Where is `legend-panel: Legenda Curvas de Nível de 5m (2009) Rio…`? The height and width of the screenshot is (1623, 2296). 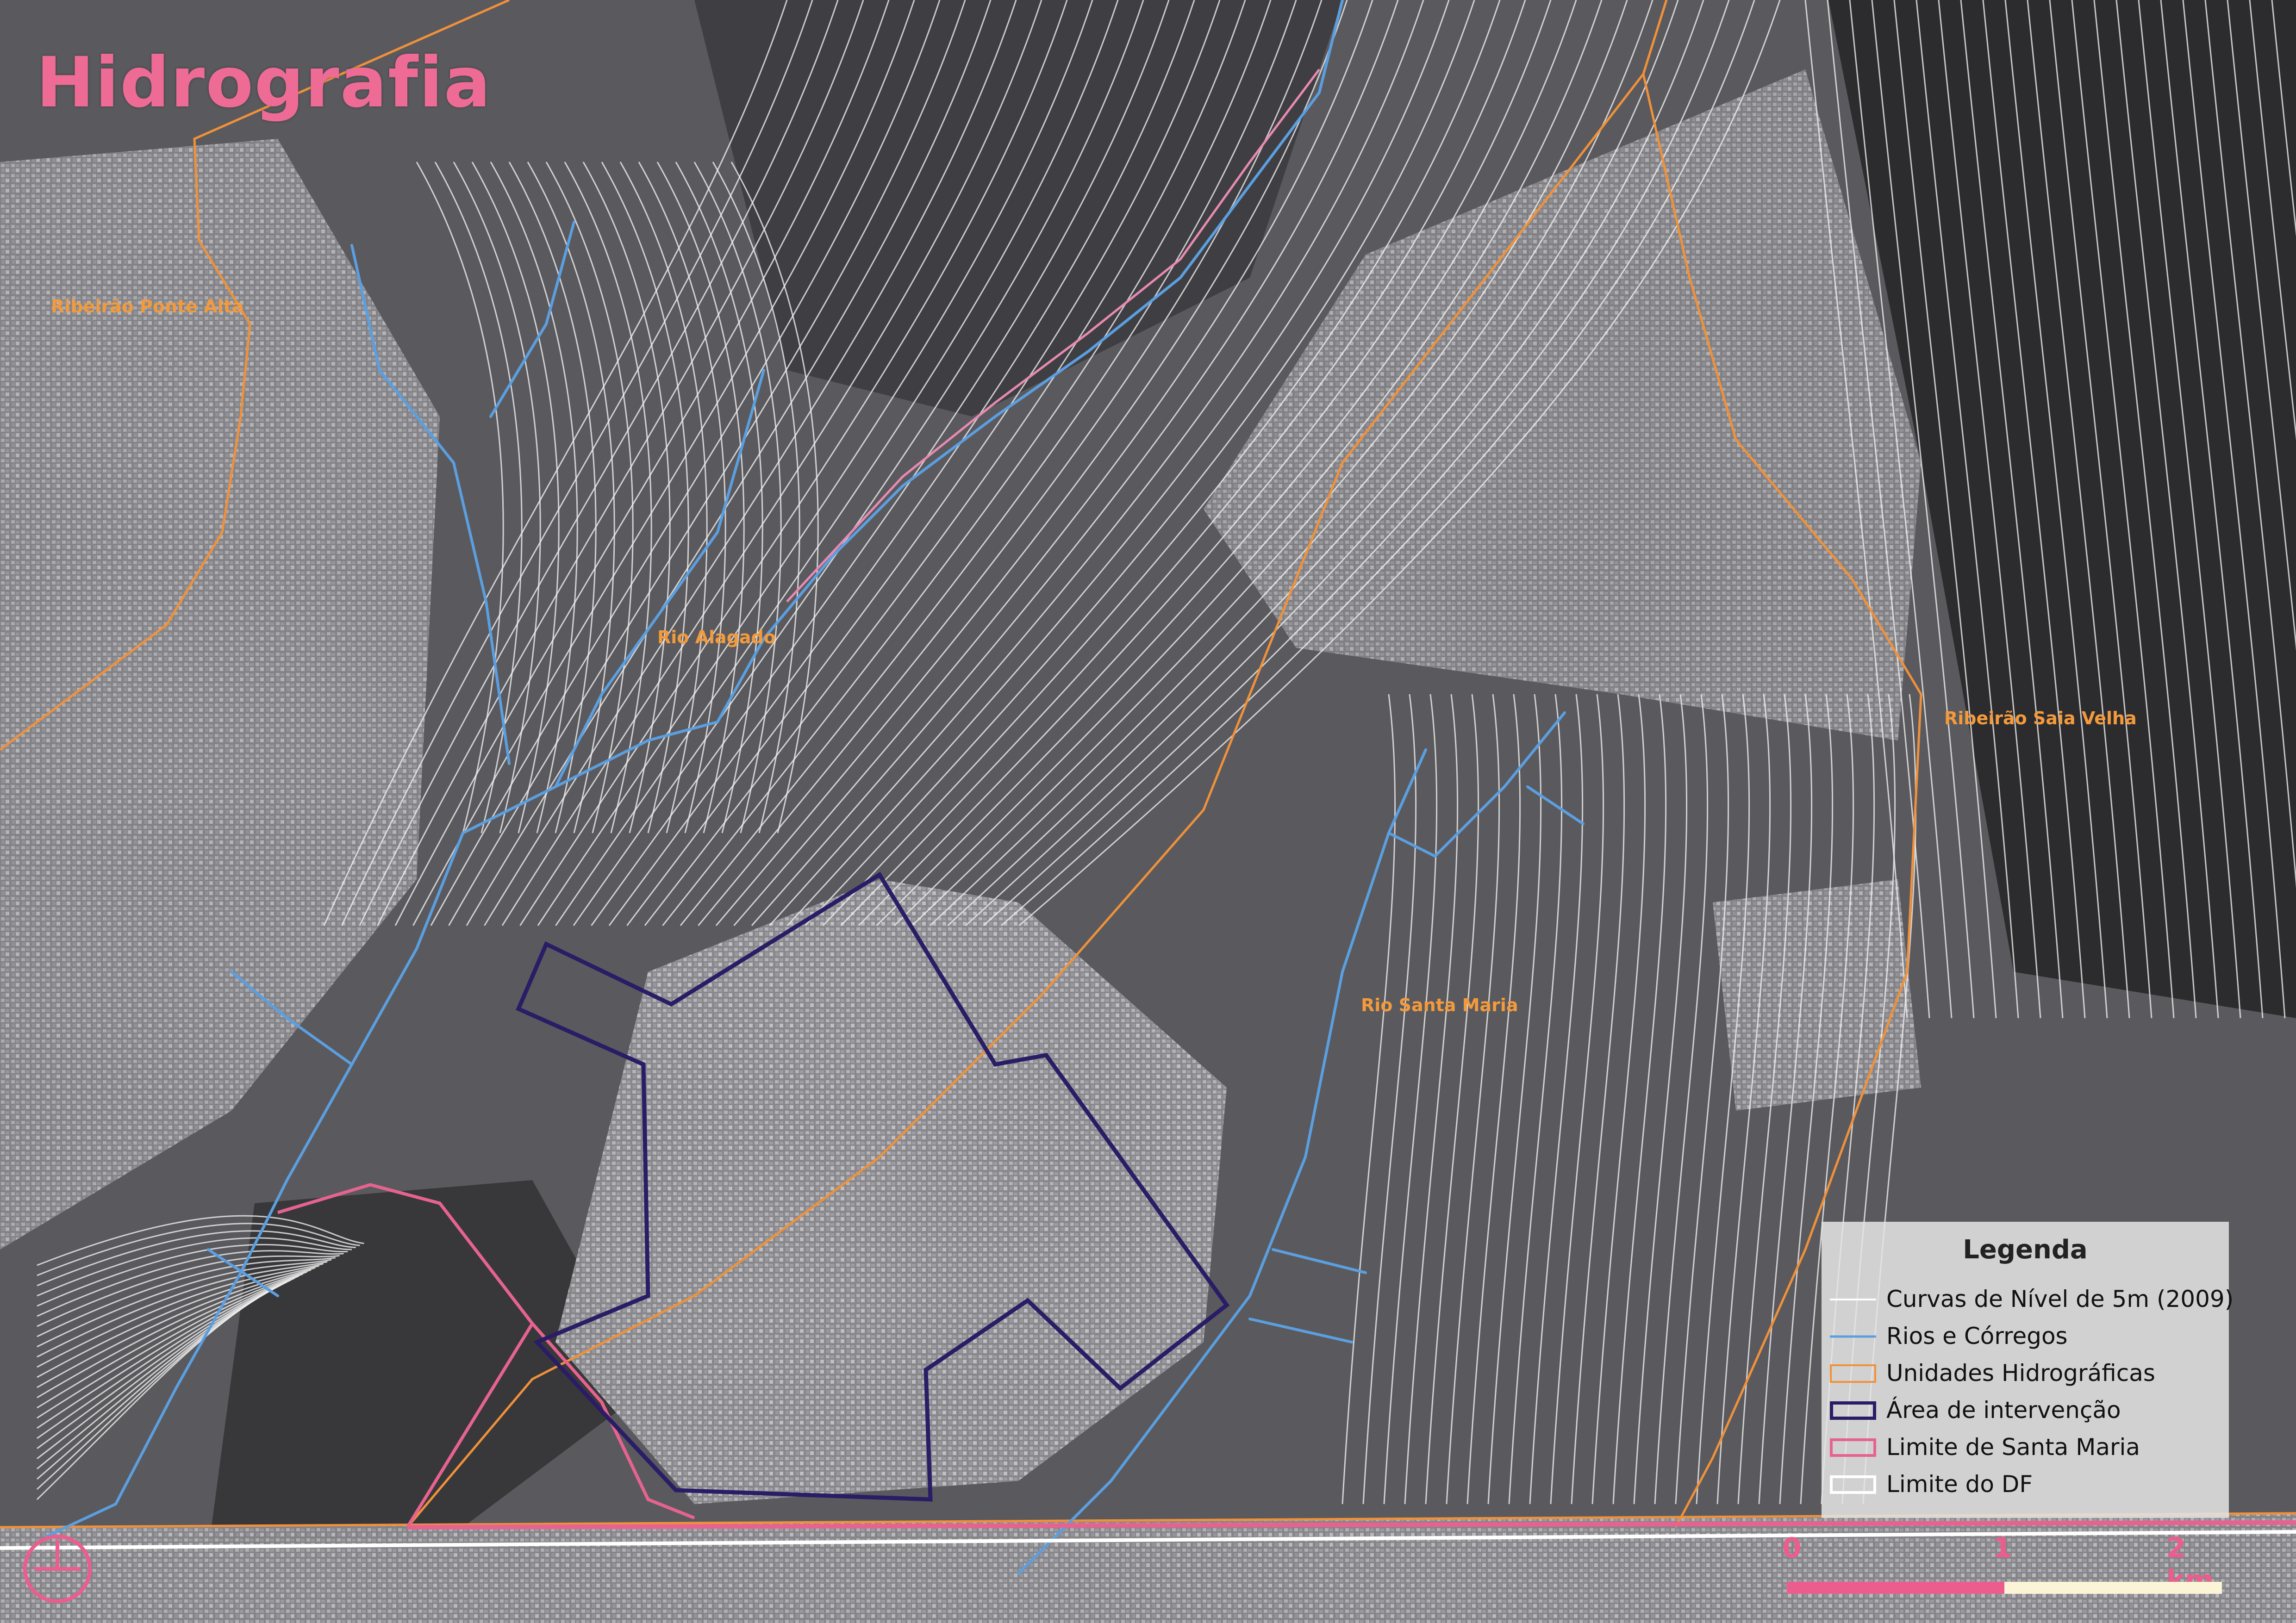
legend-panel: Legenda Curvas de Nível de 5m (2009) Rio… is located at coordinates (2028, 1370).